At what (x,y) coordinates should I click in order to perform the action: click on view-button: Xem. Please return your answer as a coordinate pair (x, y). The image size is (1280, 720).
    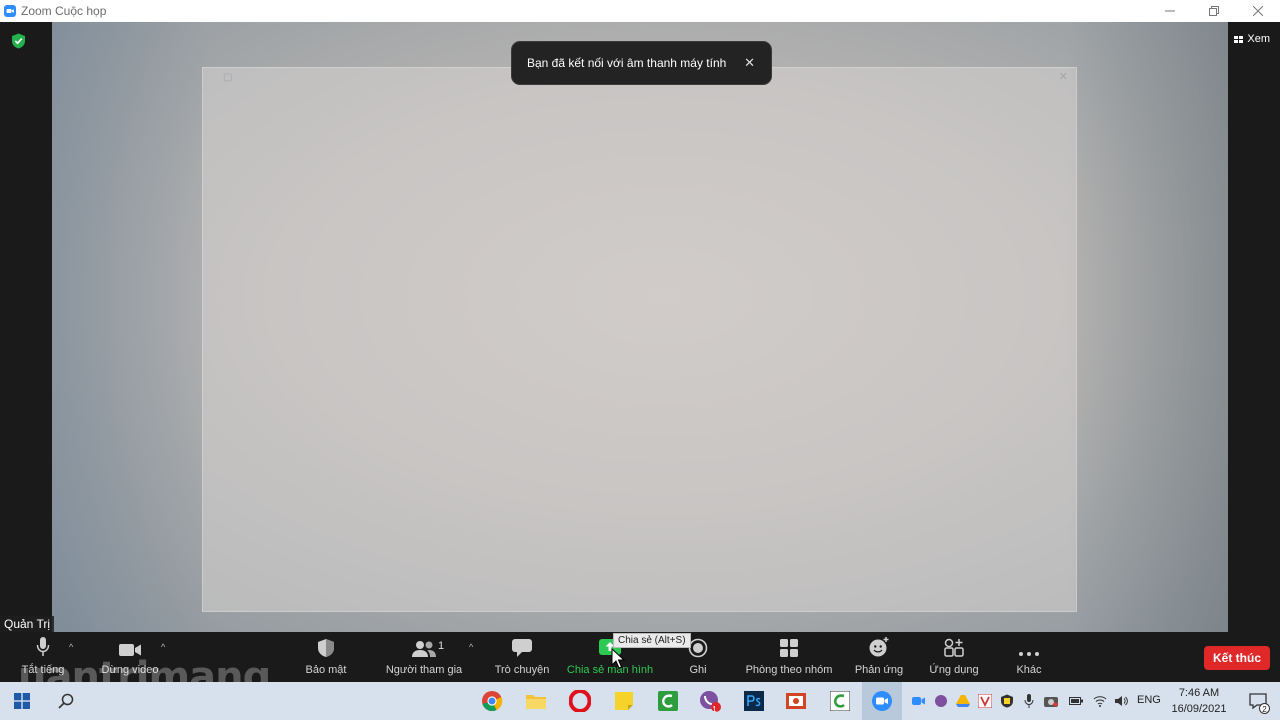
    Looking at the image, I should click on (1252, 39).